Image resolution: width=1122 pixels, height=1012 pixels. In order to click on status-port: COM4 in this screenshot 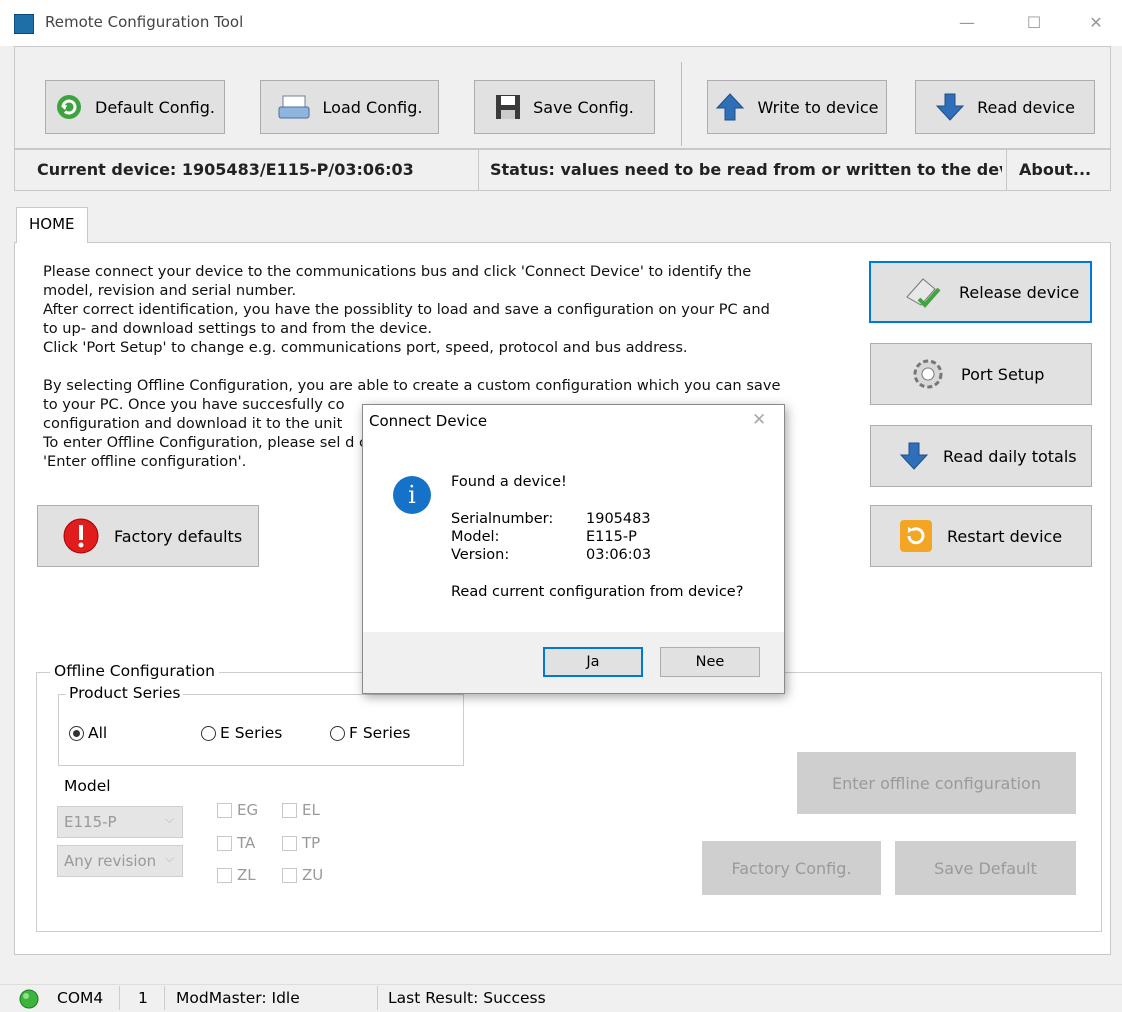, I will do `click(80, 998)`.